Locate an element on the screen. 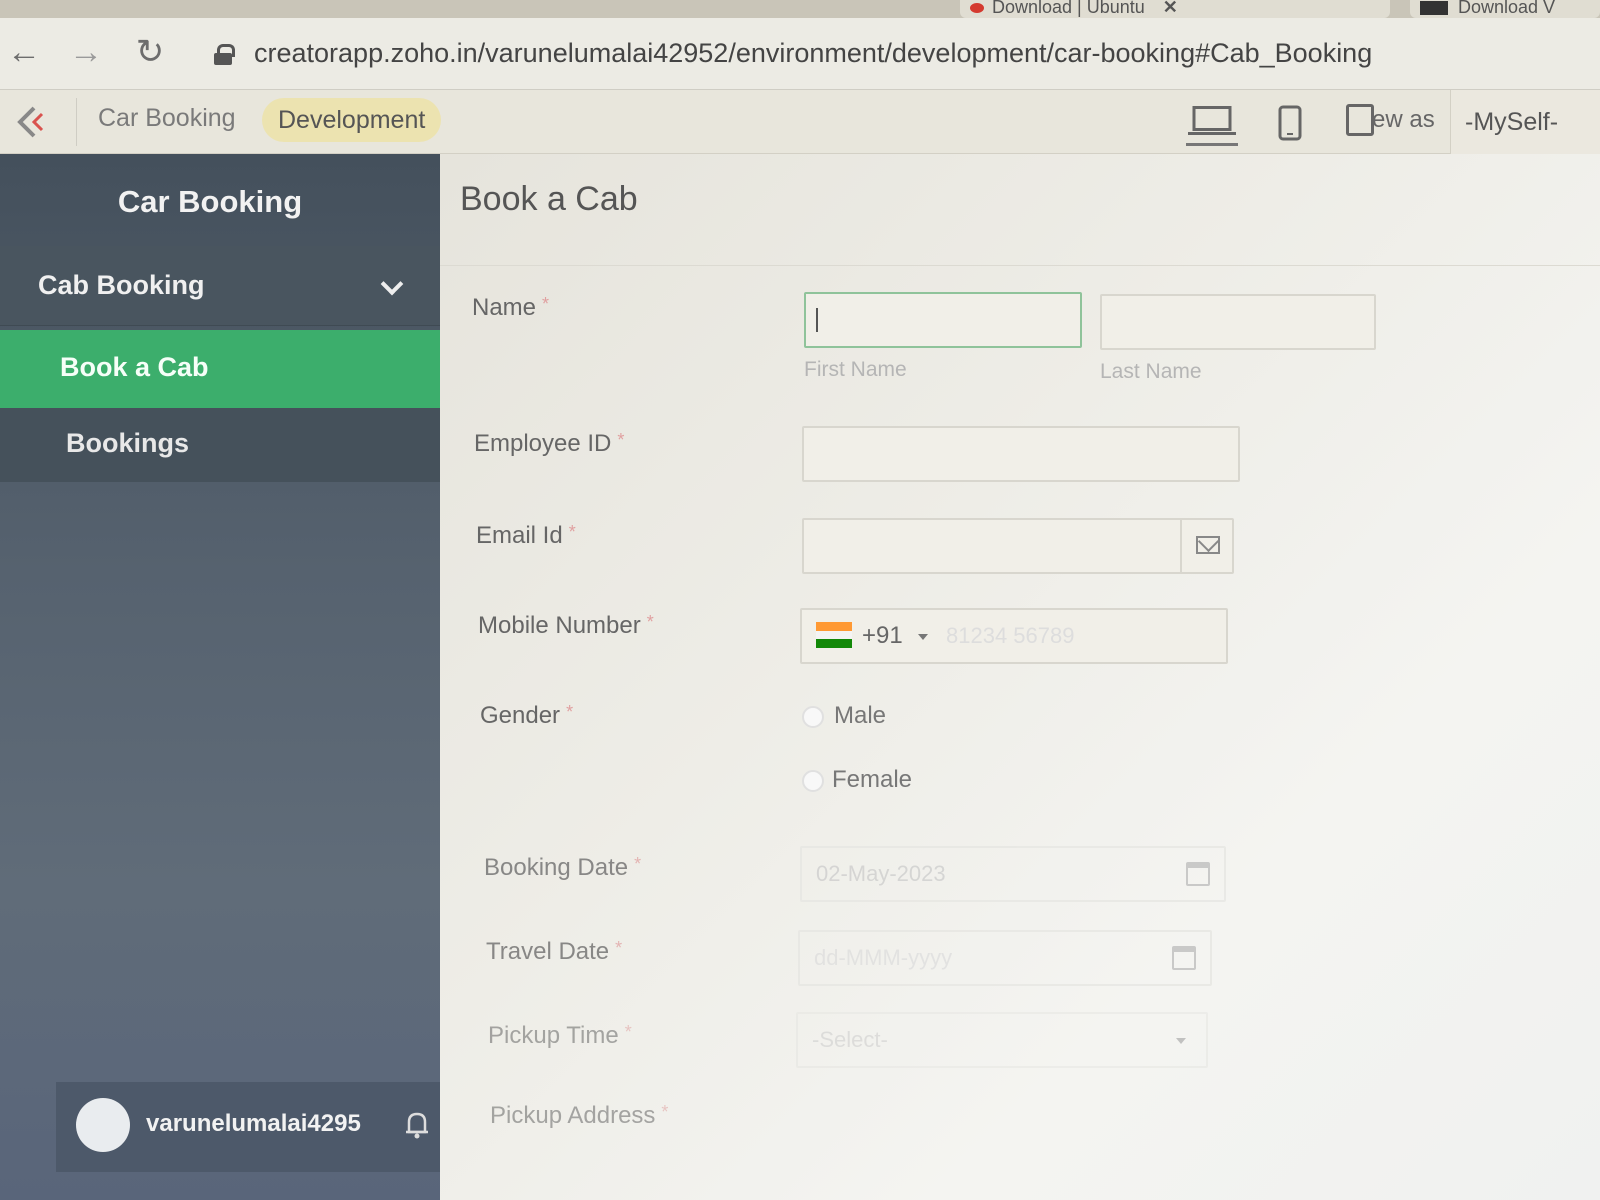  india-flag-icon is located at coordinates (834, 635).